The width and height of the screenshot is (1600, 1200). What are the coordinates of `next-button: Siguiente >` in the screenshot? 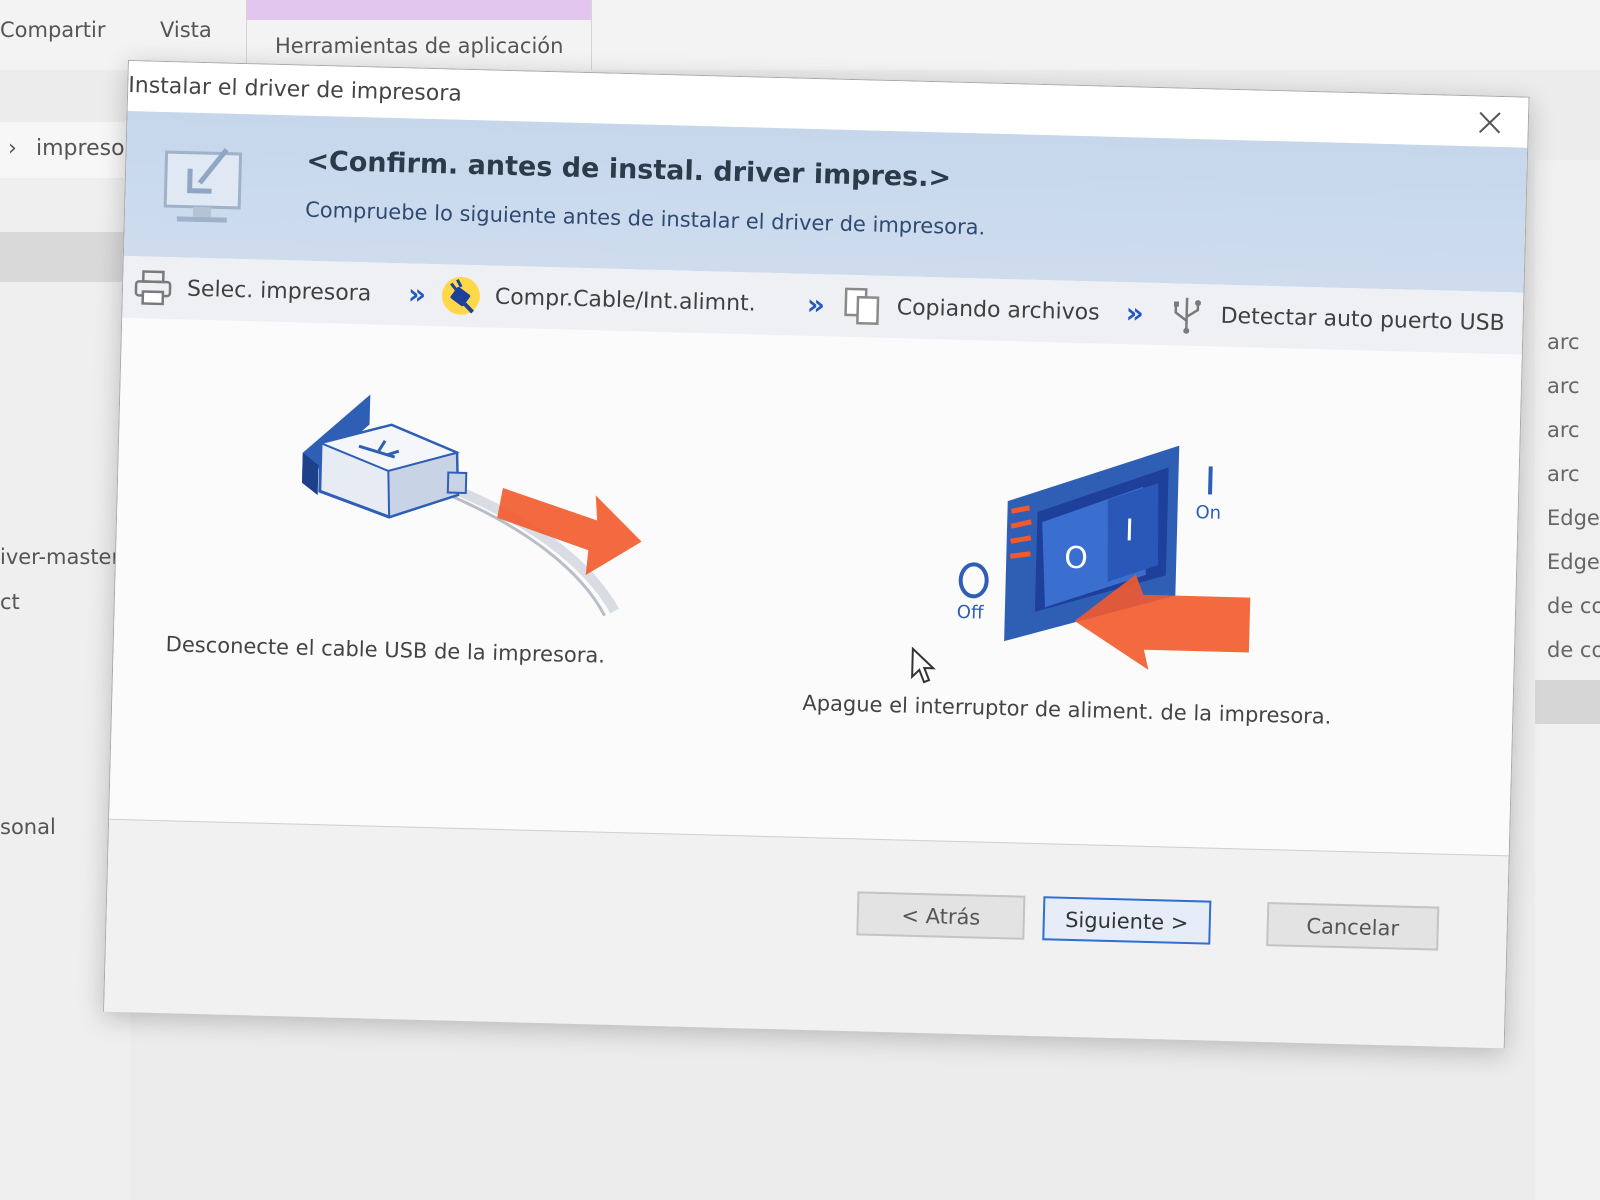 It's located at (1127, 920).